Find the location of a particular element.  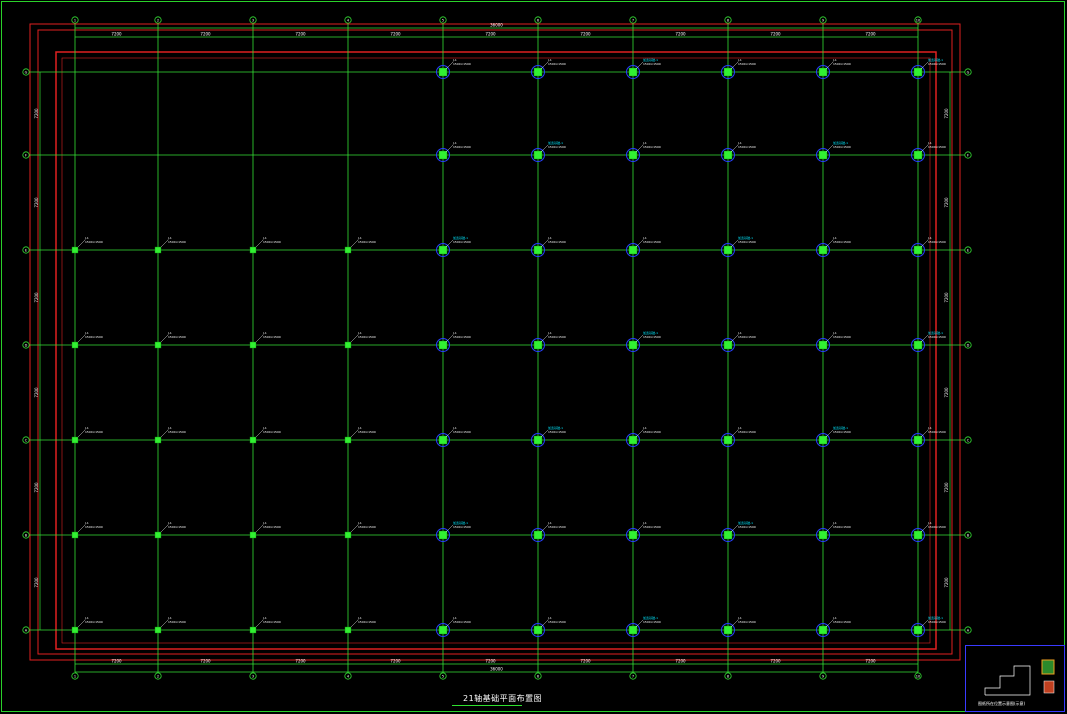

axis-label-v: 3 is located at coordinates (253, 676).